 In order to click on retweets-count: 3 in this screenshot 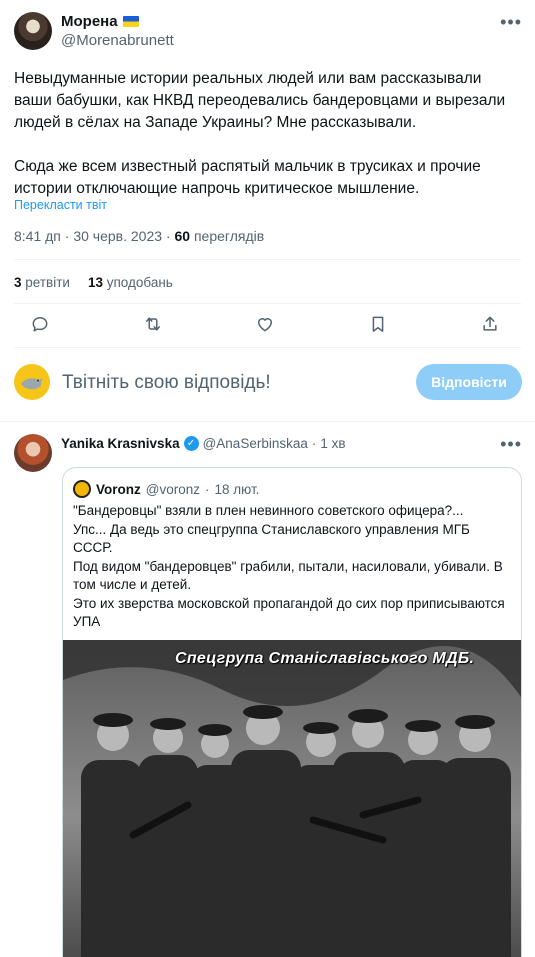, I will do `click(18, 282)`.